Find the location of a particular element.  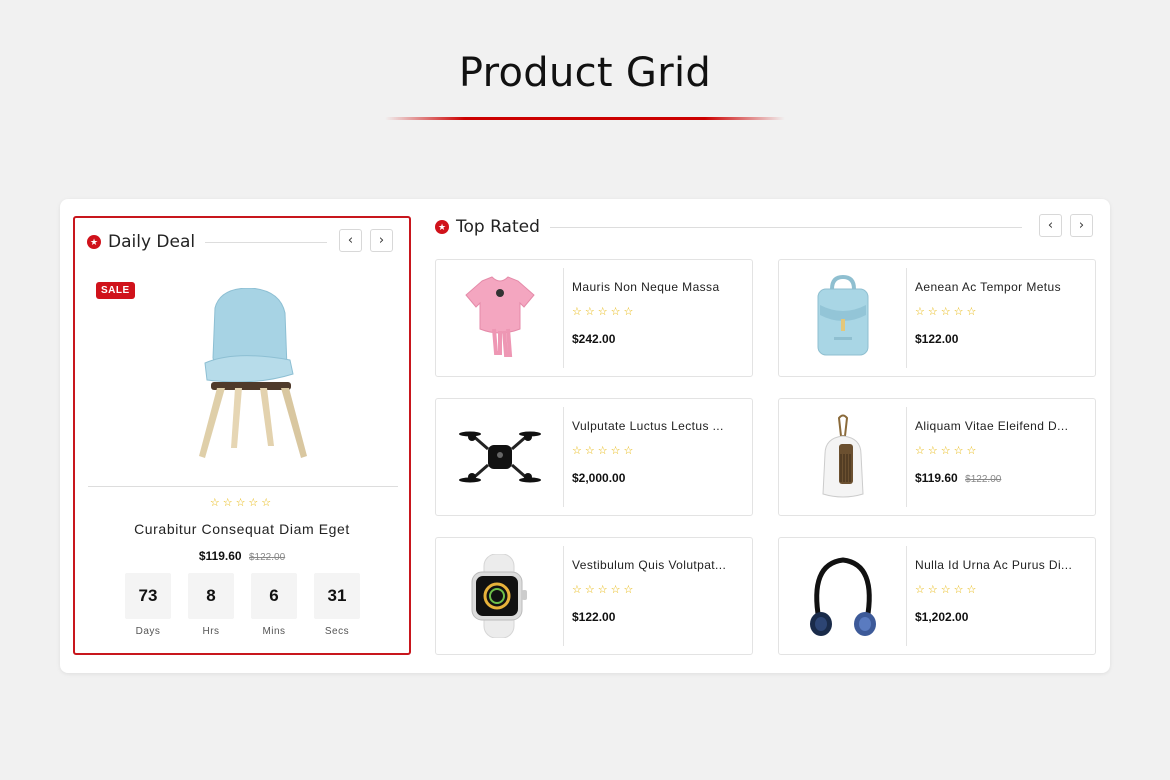

page-title: Product Grid is located at coordinates (585, 73).